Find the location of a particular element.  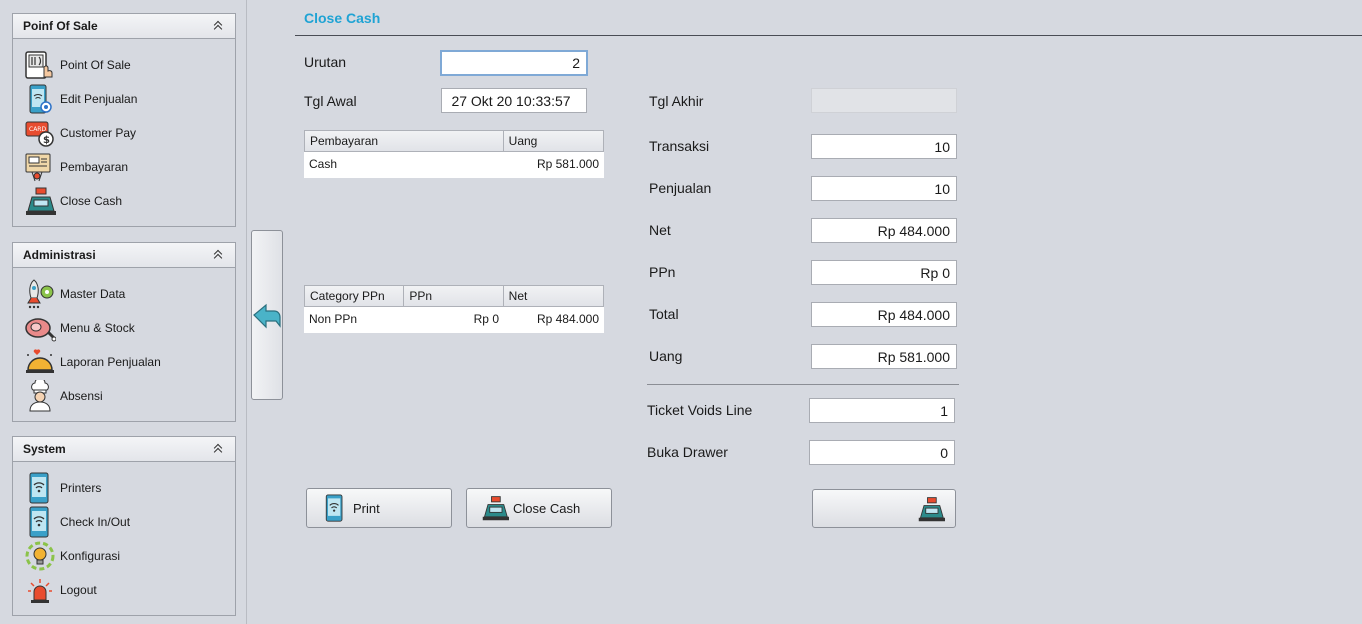

sidebar-item-pembayaran: Pembayaran is located at coordinates (124, 167).